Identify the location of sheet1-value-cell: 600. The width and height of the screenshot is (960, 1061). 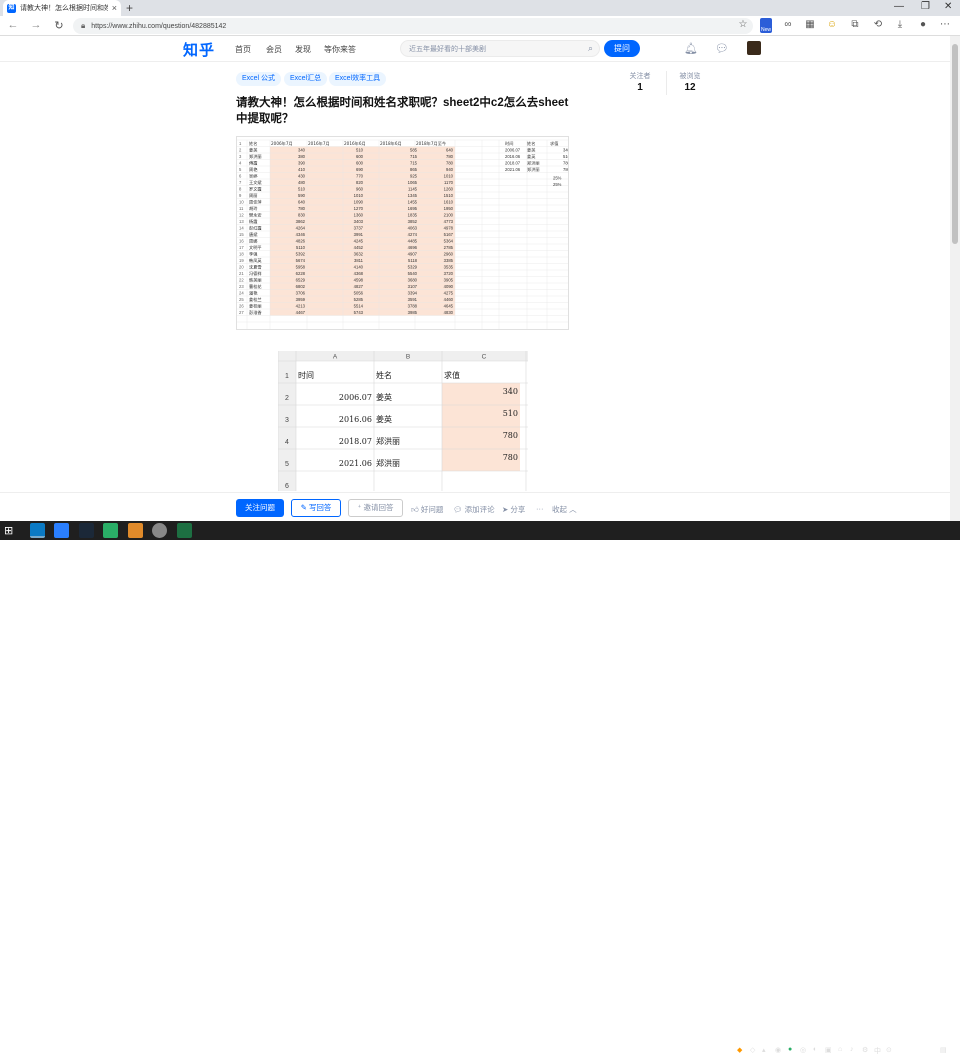
(360, 163).